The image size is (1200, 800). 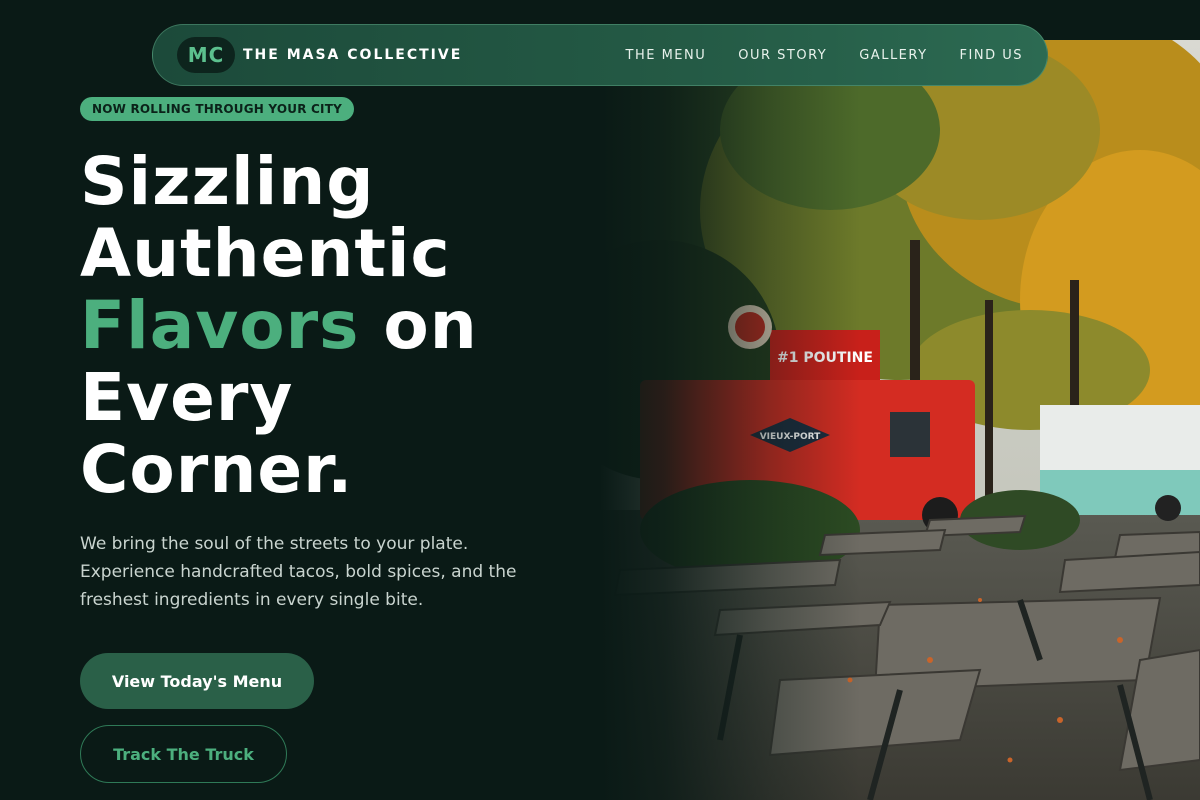 I want to click on brand-name: THE MASA COLLECTIVE, so click(x=352, y=55).